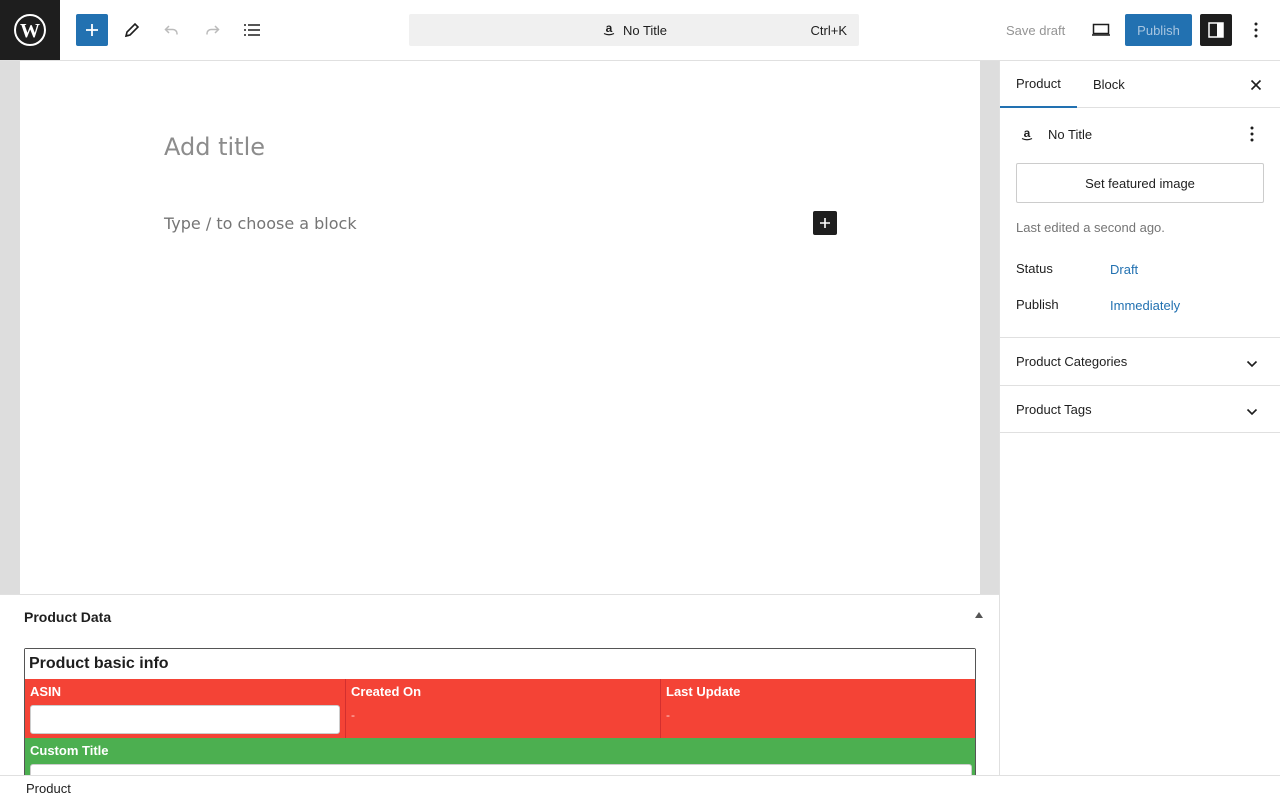 This screenshot has width=1280, height=800. What do you see at coordinates (1109, 84) in the screenshot?
I see `tab-block: Block` at bounding box center [1109, 84].